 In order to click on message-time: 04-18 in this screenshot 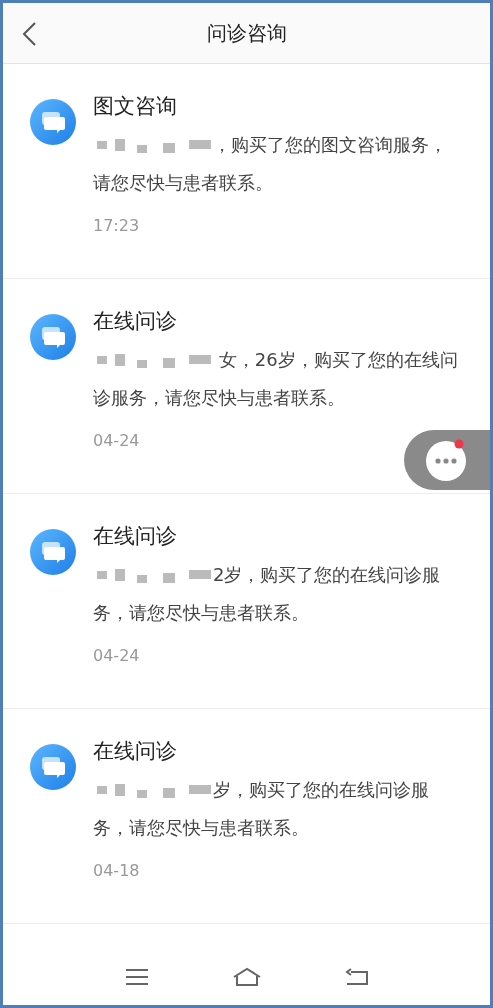, I will do `click(117, 870)`.